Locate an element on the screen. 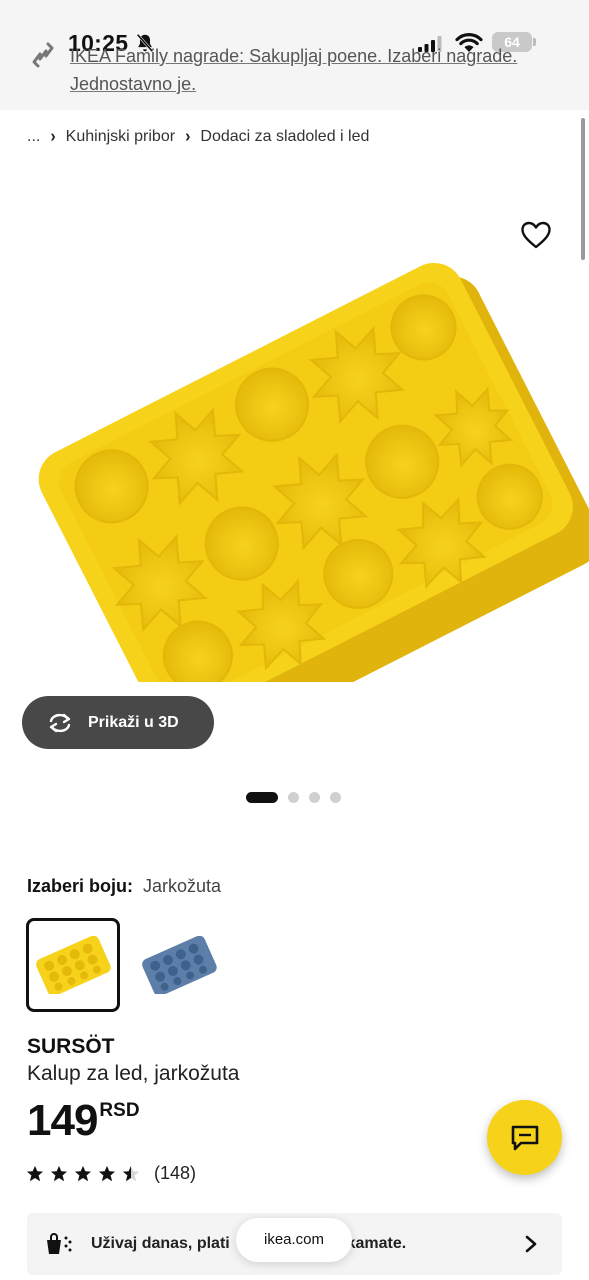  chat-button is located at coordinates (524, 1137).